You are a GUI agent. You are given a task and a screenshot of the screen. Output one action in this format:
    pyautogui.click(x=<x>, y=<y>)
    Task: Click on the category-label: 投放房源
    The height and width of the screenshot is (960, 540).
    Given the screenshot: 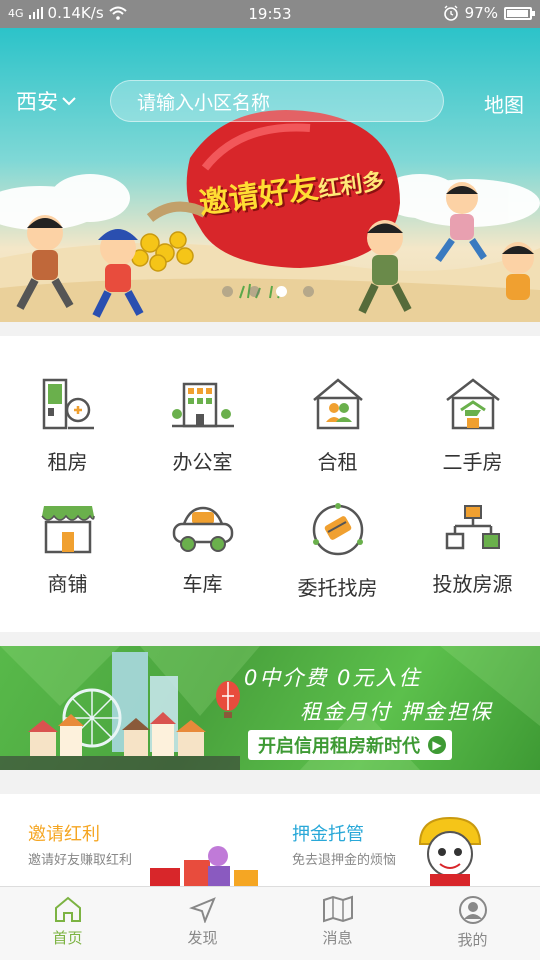 What is the action you would take?
    pyautogui.click(x=472, y=584)
    